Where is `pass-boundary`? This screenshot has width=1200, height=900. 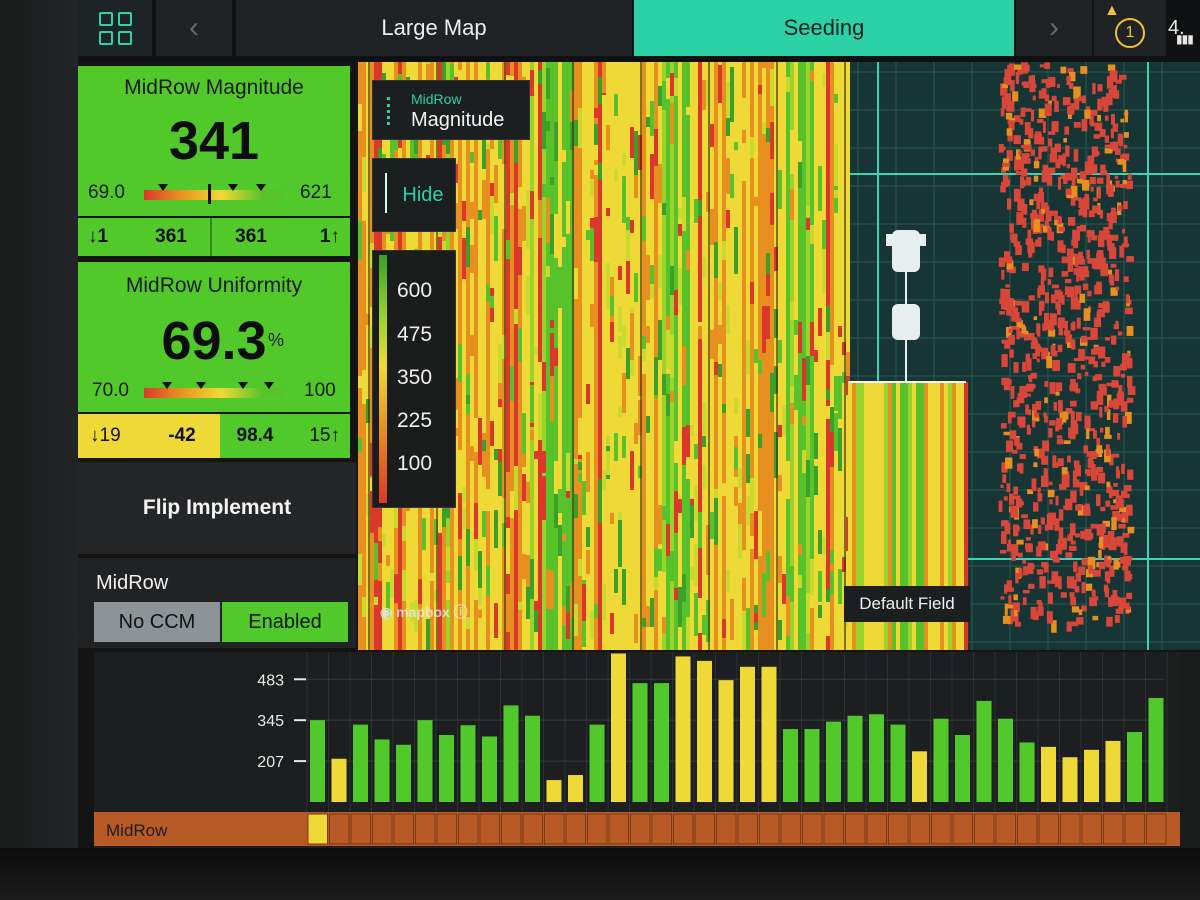
pass-boundary is located at coordinates (573, 356).